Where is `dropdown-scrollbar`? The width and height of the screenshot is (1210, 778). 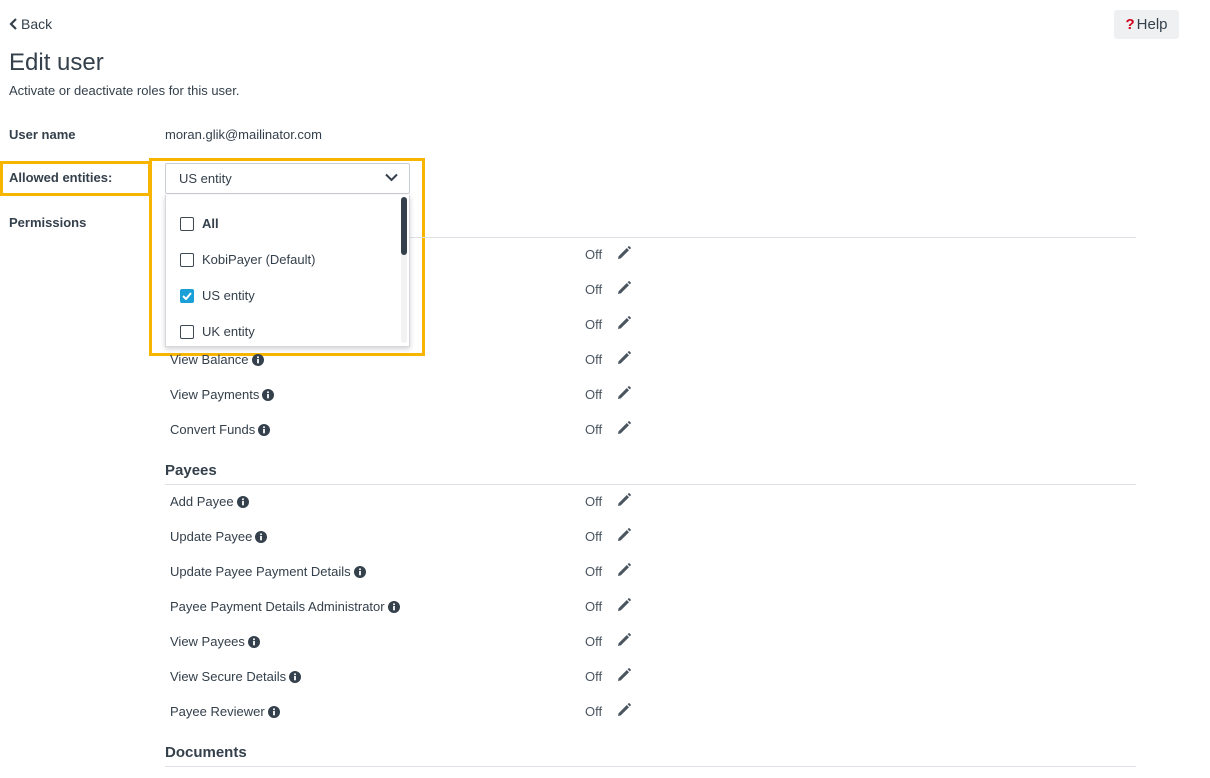 dropdown-scrollbar is located at coordinates (404, 270).